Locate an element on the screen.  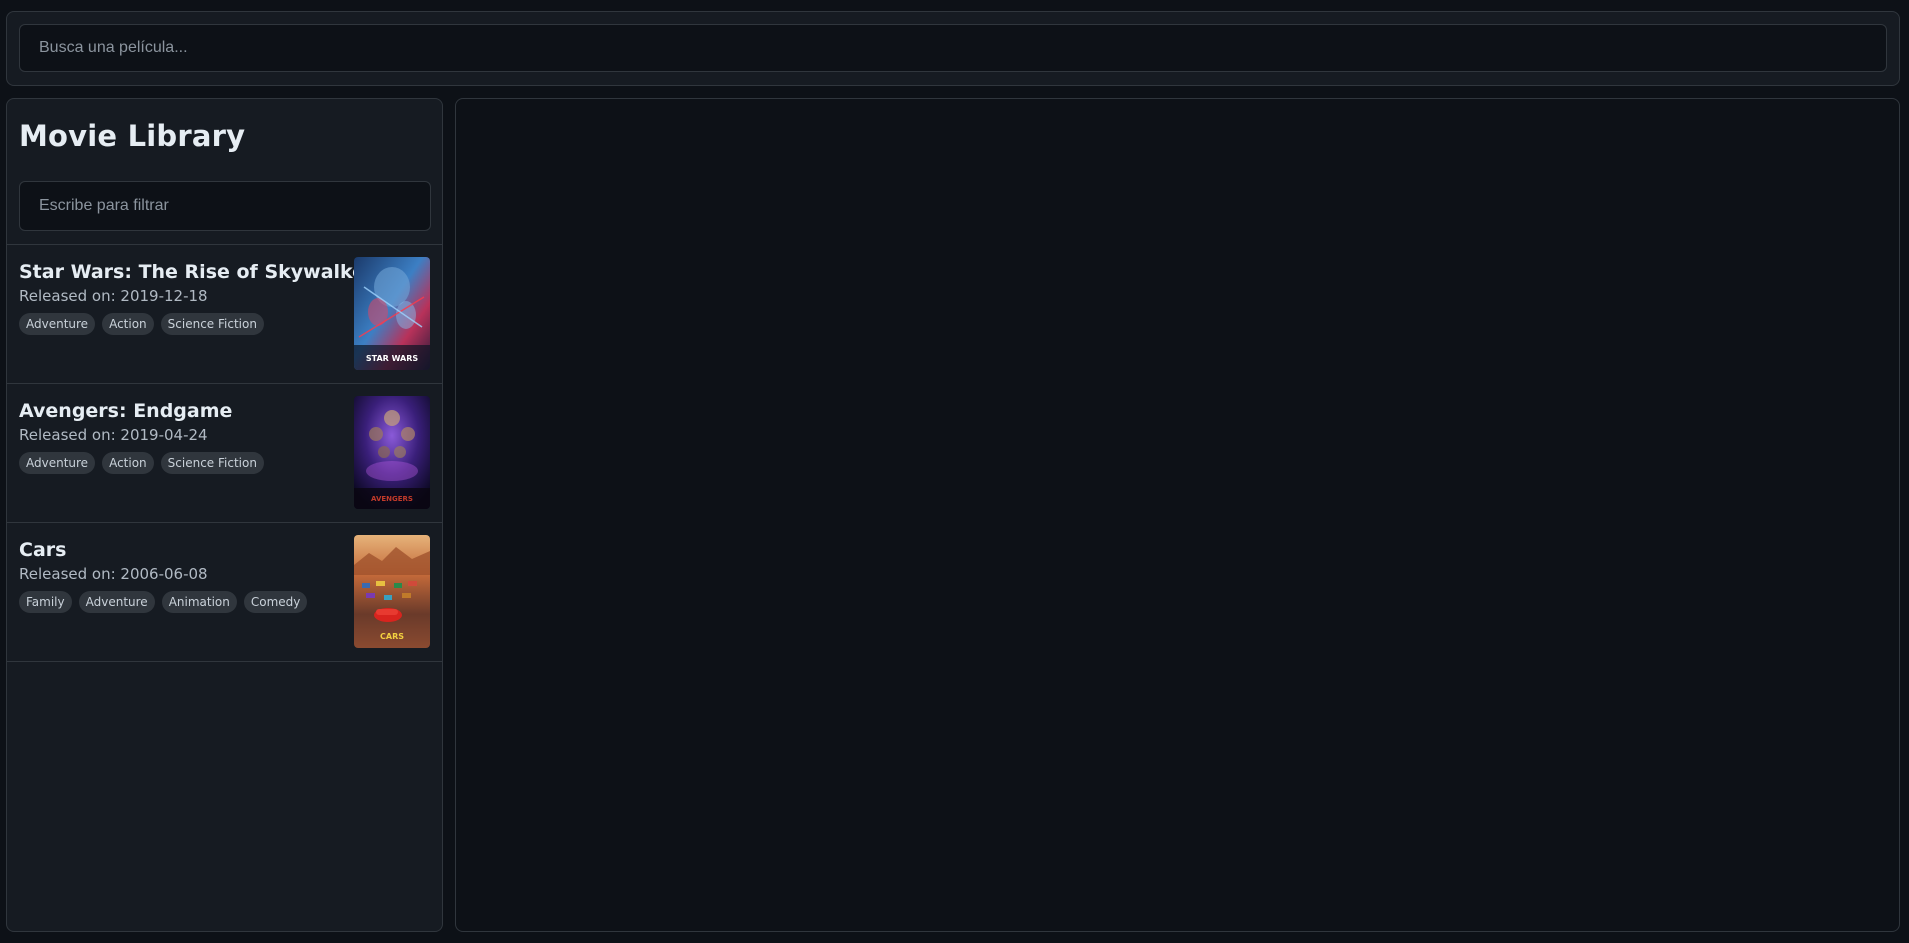
top-search-bar is located at coordinates (953, 48).